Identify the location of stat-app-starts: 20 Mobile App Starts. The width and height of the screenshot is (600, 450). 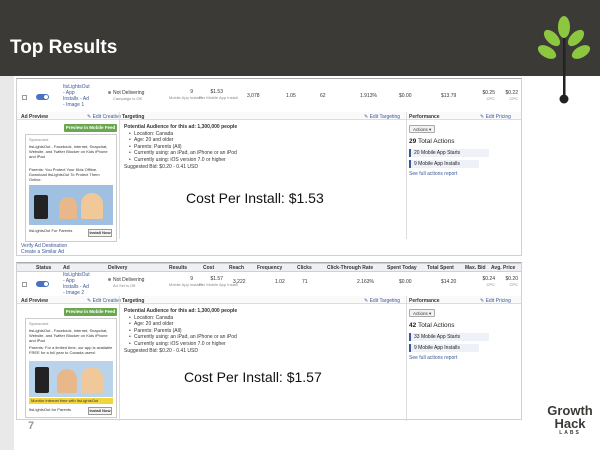
(449, 153).